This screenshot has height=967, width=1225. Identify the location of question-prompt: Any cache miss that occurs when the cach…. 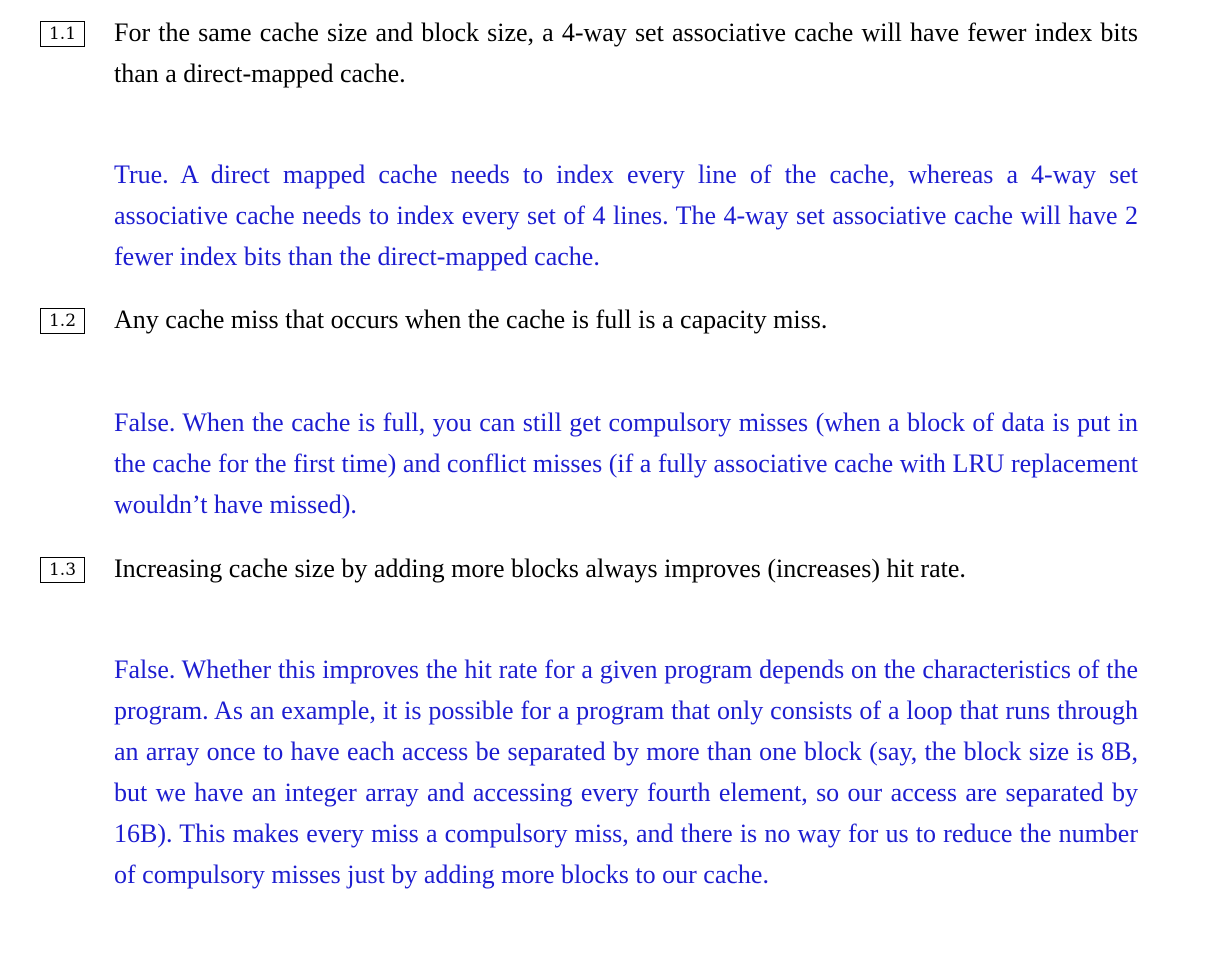
(471, 319).